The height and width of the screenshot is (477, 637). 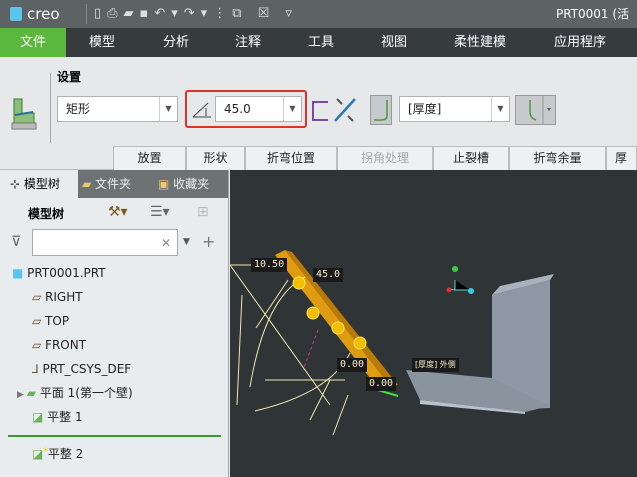 What do you see at coordinates (202, 109) in the screenshot?
I see `angle-icon` at bounding box center [202, 109].